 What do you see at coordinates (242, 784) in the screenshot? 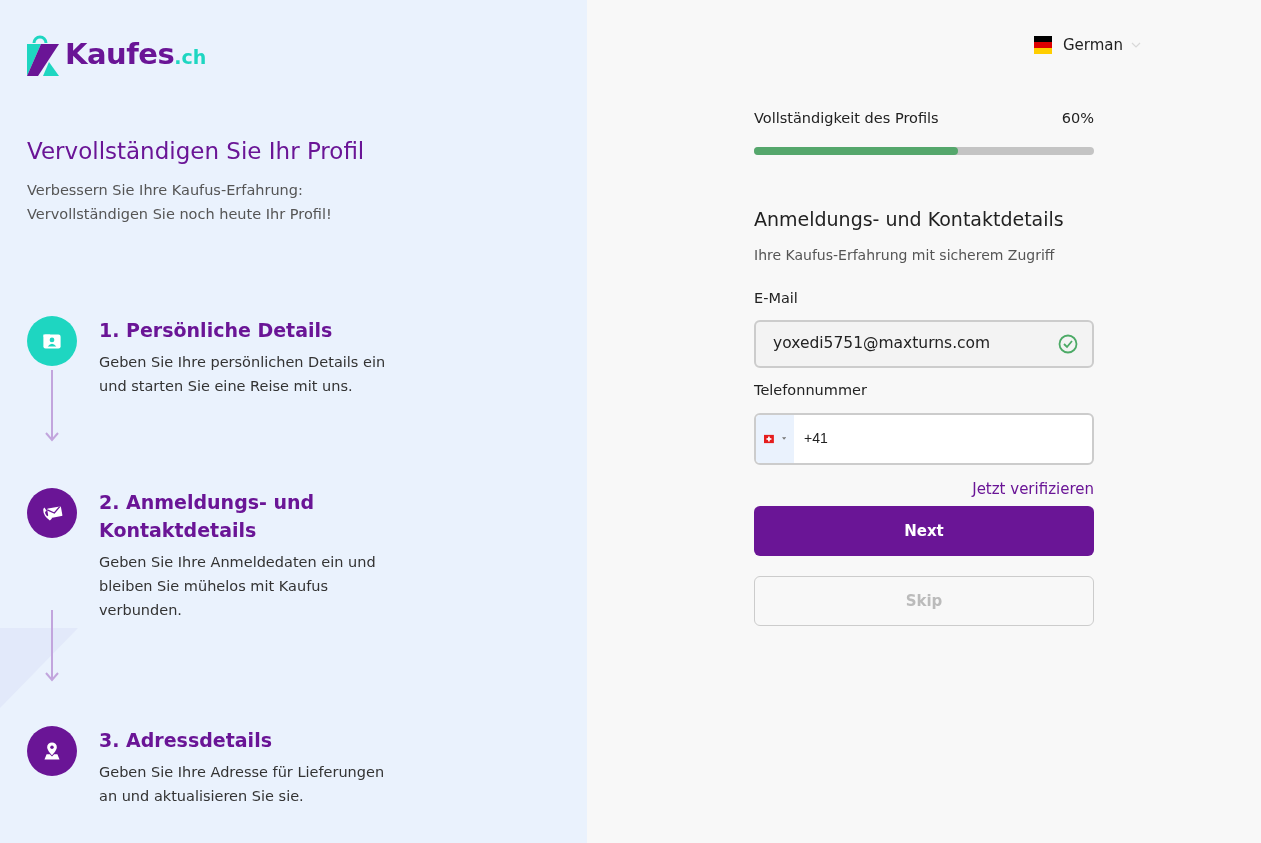
I see `step-description: Geben Sie Ihre Adresse für Lieferungen an und aktualisieren Sie sie.` at bounding box center [242, 784].